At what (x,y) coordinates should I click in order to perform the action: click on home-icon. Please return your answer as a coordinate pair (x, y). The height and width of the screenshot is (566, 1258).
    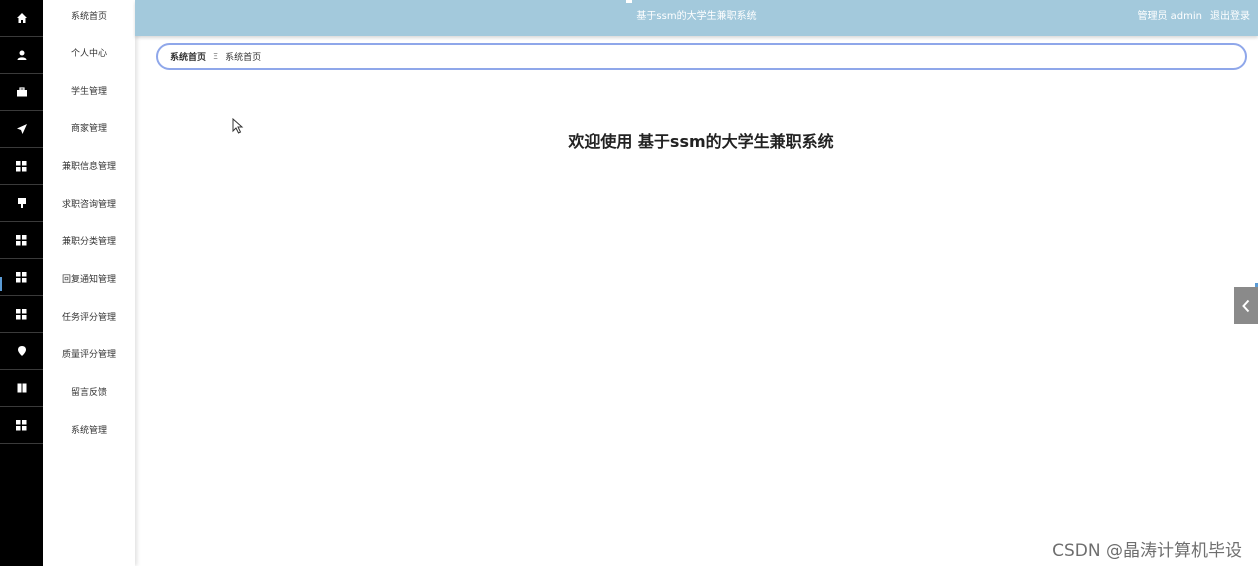
    Looking at the image, I should click on (21, 18).